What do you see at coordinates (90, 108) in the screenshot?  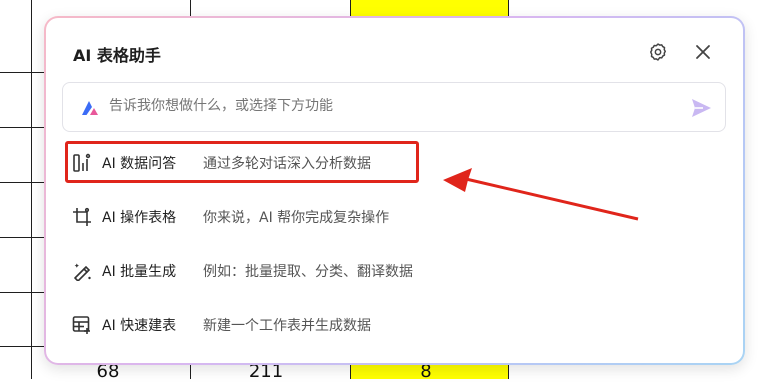 I see `assistant-logo-icon` at bounding box center [90, 108].